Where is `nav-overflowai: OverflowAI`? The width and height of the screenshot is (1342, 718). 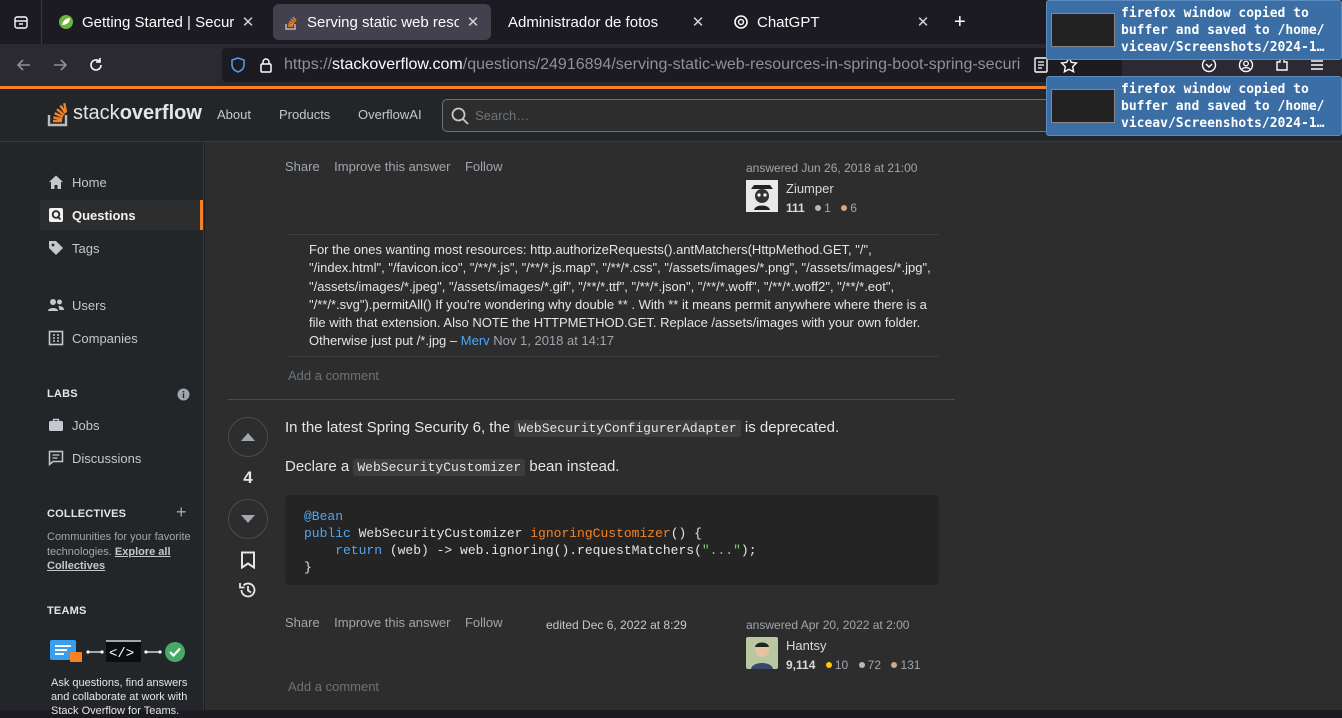
nav-overflowai: OverflowAI is located at coordinates (390, 114).